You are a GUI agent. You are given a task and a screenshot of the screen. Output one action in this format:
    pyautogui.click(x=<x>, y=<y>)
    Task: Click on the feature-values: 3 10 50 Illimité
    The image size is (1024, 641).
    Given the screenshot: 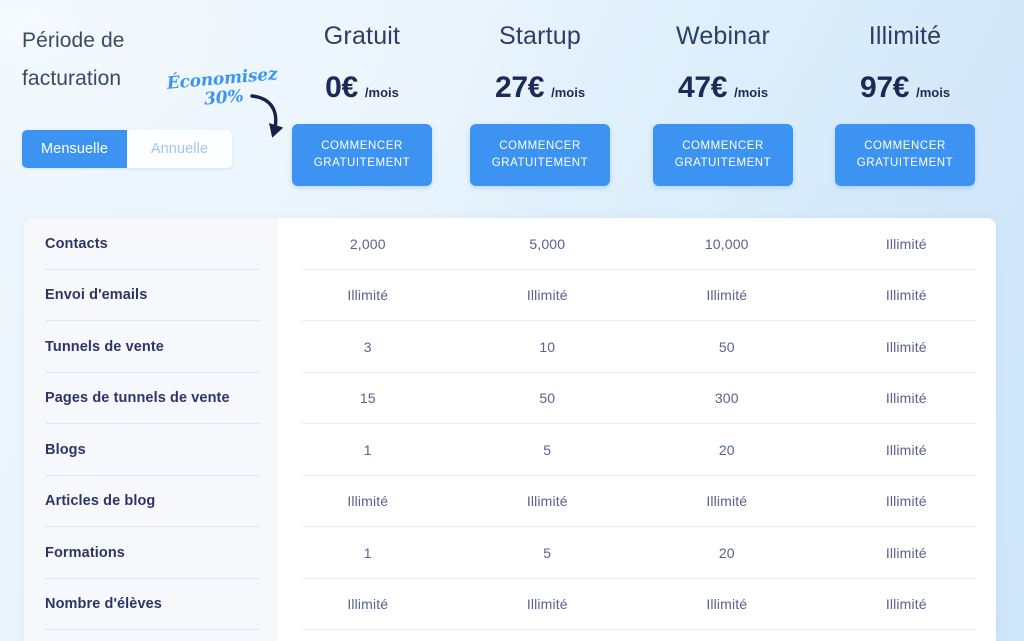 What is the action you would take?
    pyautogui.click(x=637, y=347)
    